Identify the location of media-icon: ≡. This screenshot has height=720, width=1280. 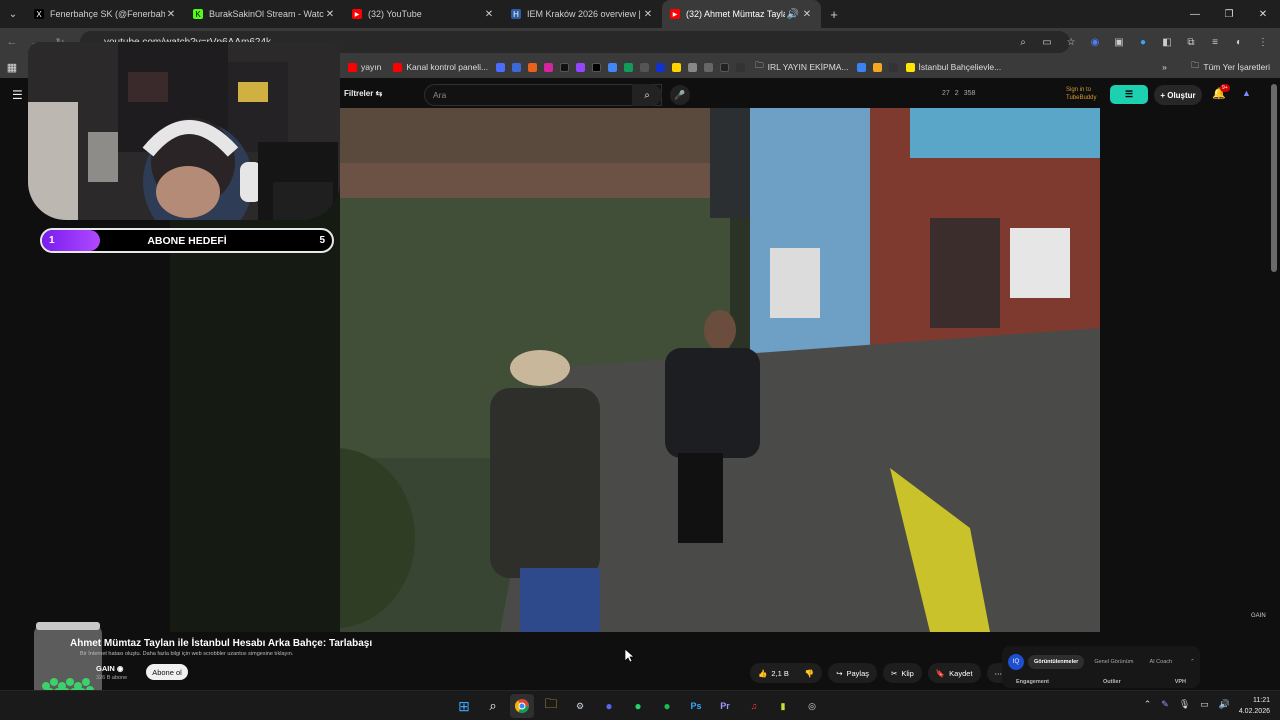
(1215, 42).